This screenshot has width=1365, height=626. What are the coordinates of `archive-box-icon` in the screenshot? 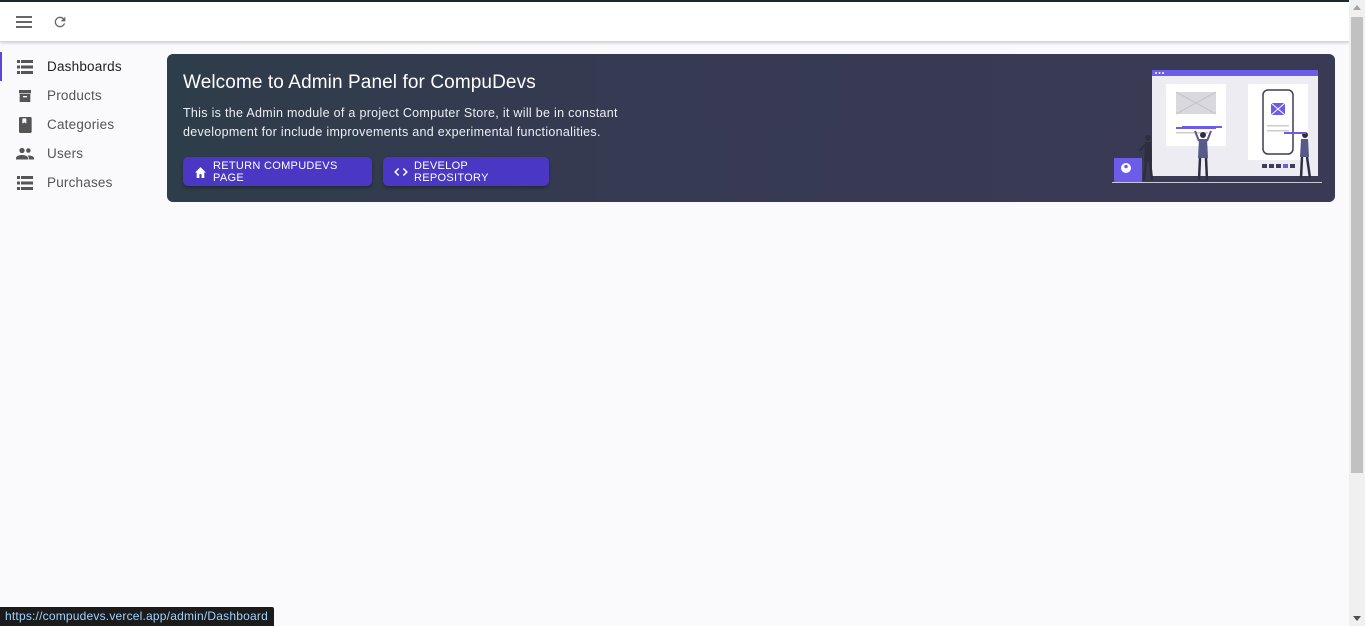 It's located at (25, 96).